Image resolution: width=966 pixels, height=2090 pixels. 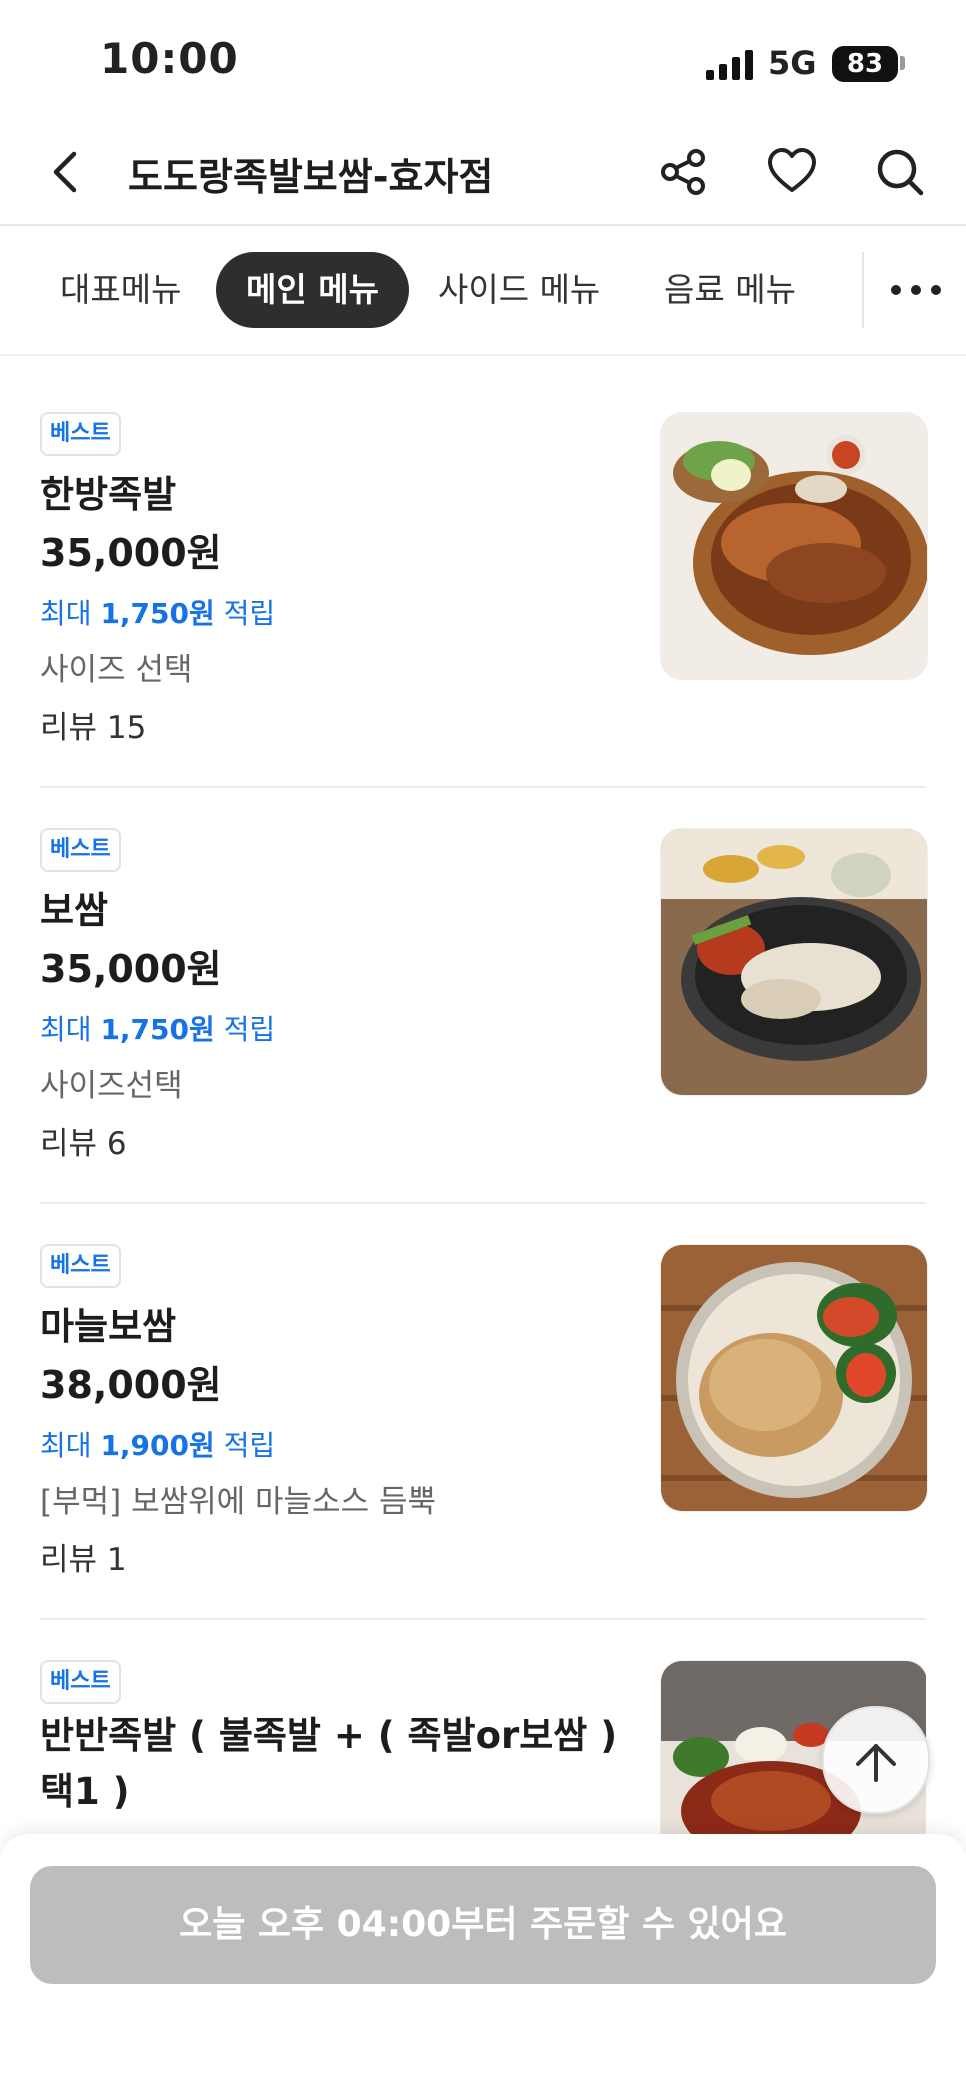 What do you see at coordinates (83, 1144) in the screenshot?
I see `review-count: 리뷰 6` at bounding box center [83, 1144].